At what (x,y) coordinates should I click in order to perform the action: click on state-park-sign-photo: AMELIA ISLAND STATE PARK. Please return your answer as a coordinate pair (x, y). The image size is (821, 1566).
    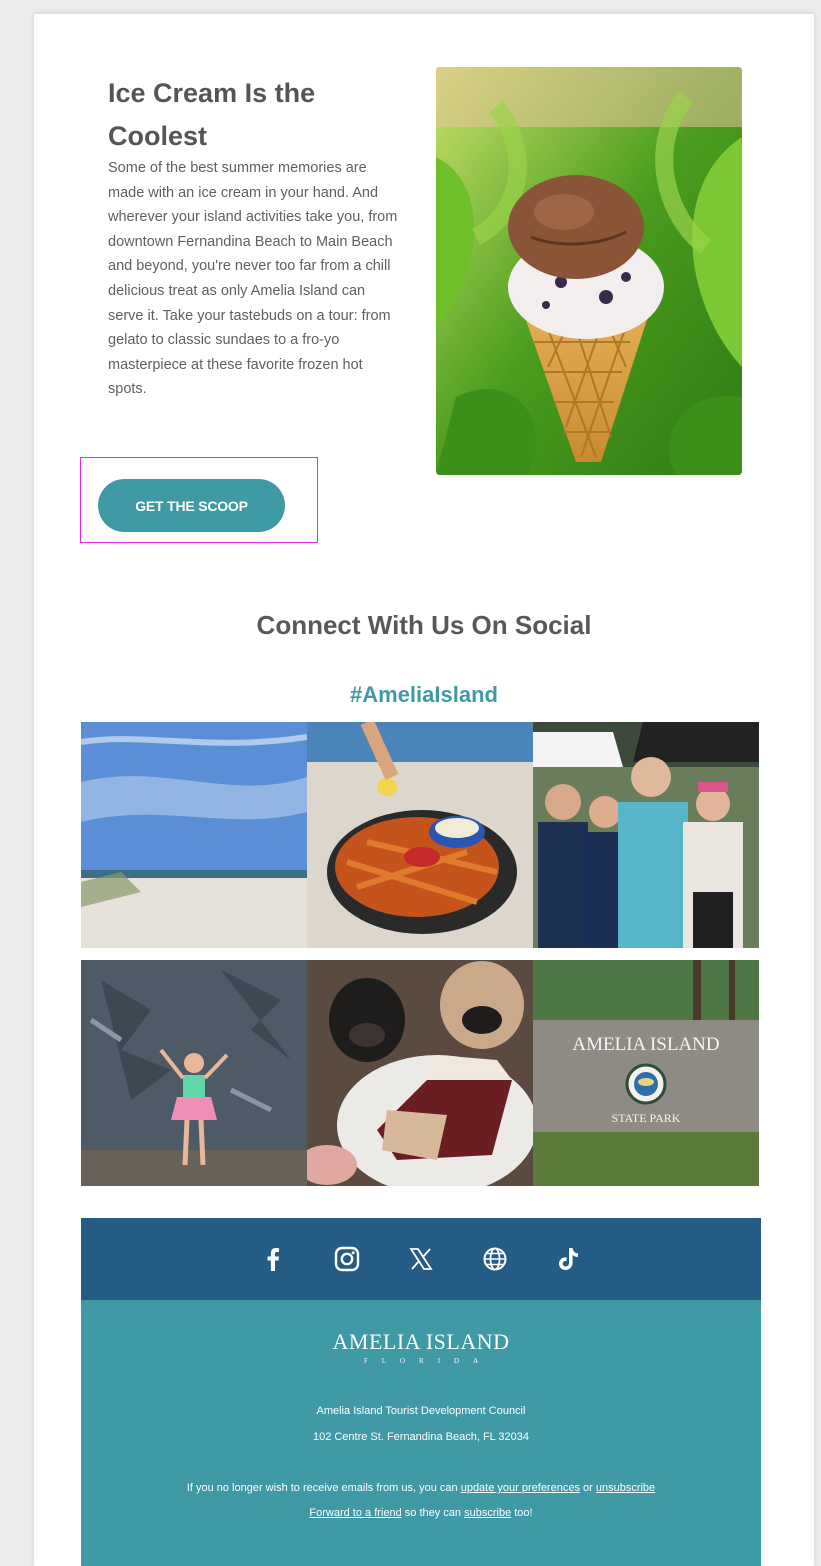
    Looking at the image, I should click on (646, 1073).